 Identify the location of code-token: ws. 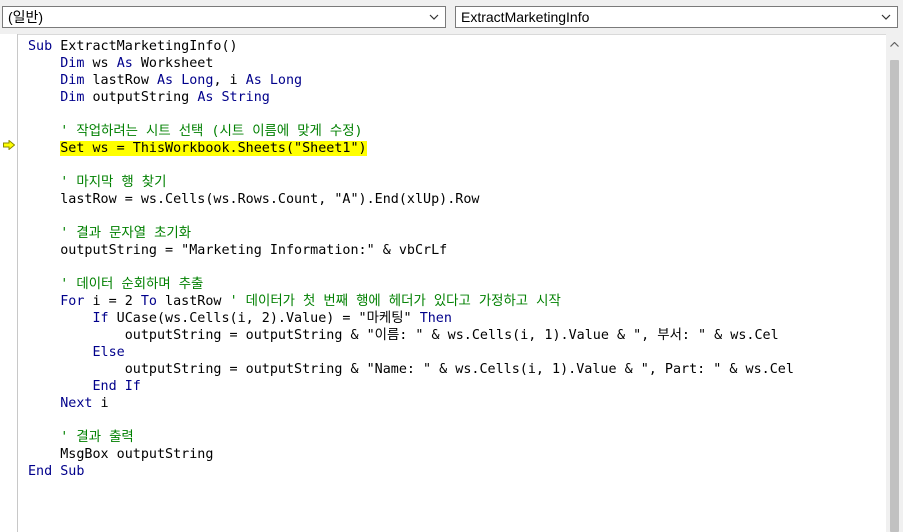
(100, 63).